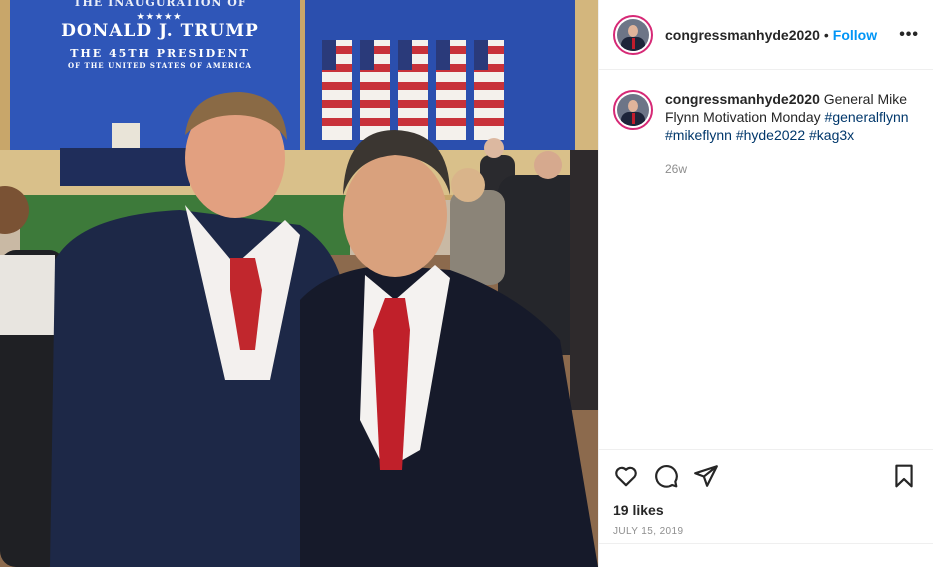 The width and height of the screenshot is (933, 567). I want to click on caption-username: congressmanhyde2020, so click(742, 99).